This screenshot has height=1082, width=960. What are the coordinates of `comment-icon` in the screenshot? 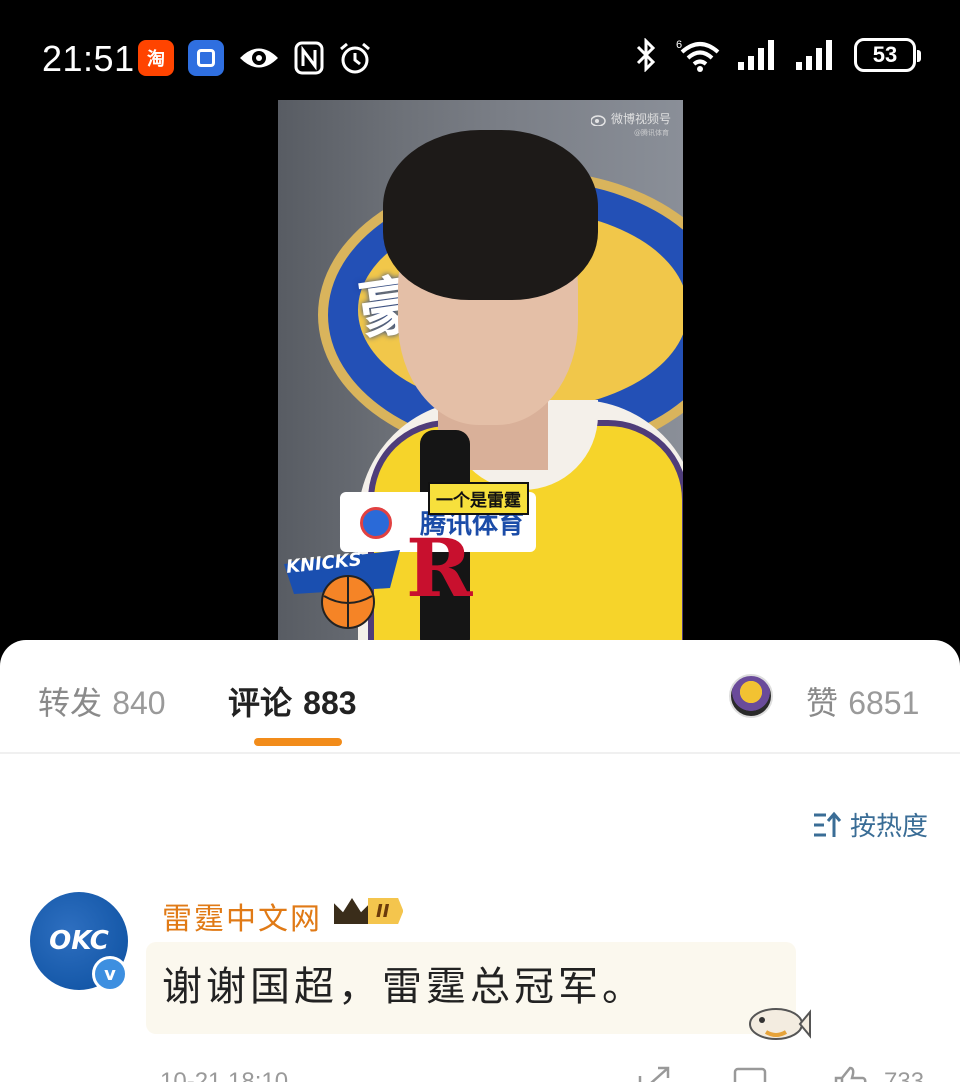 It's located at (750, 1074).